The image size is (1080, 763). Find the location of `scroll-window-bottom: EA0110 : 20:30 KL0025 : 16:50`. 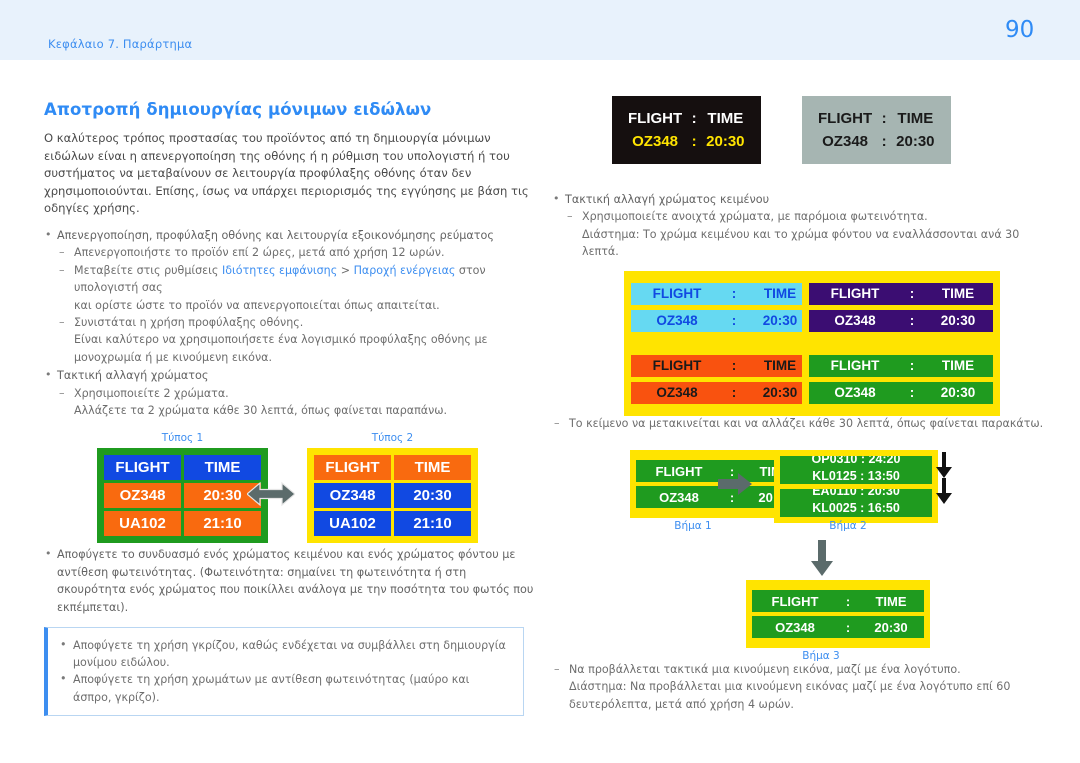

scroll-window-bottom: EA0110 : 20:30 KL0025 : 16:50 is located at coordinates (856, 503).